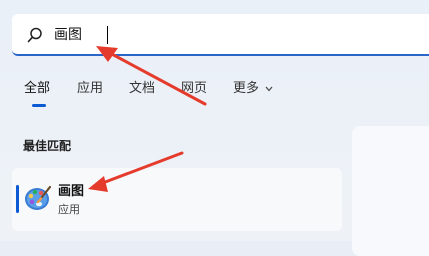 The image size is (429, 256). What do you see at coordinates (142, 89) in the screenshot?
I see `tab-documents: 文档` at bounding box center [142, 89].